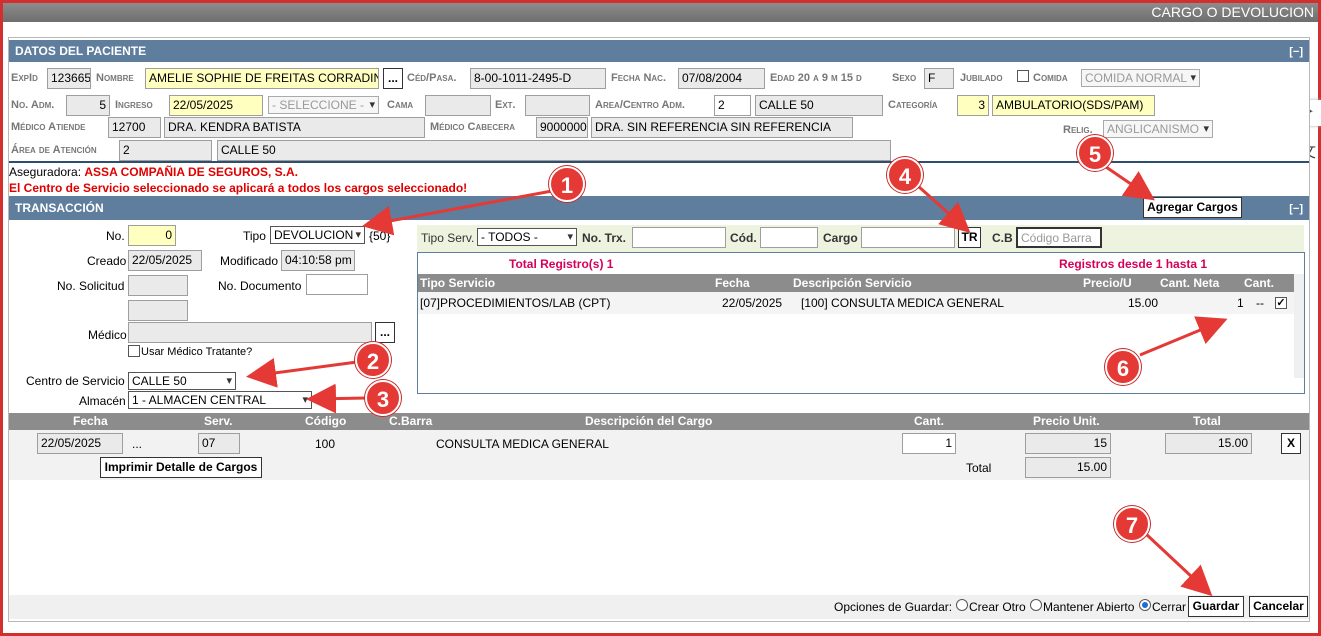 The height and width of the screenshot is (636, 1321). Describe the element at coordinates (373, 360) in the screenshot. I see `marker-2: 2` at that location.